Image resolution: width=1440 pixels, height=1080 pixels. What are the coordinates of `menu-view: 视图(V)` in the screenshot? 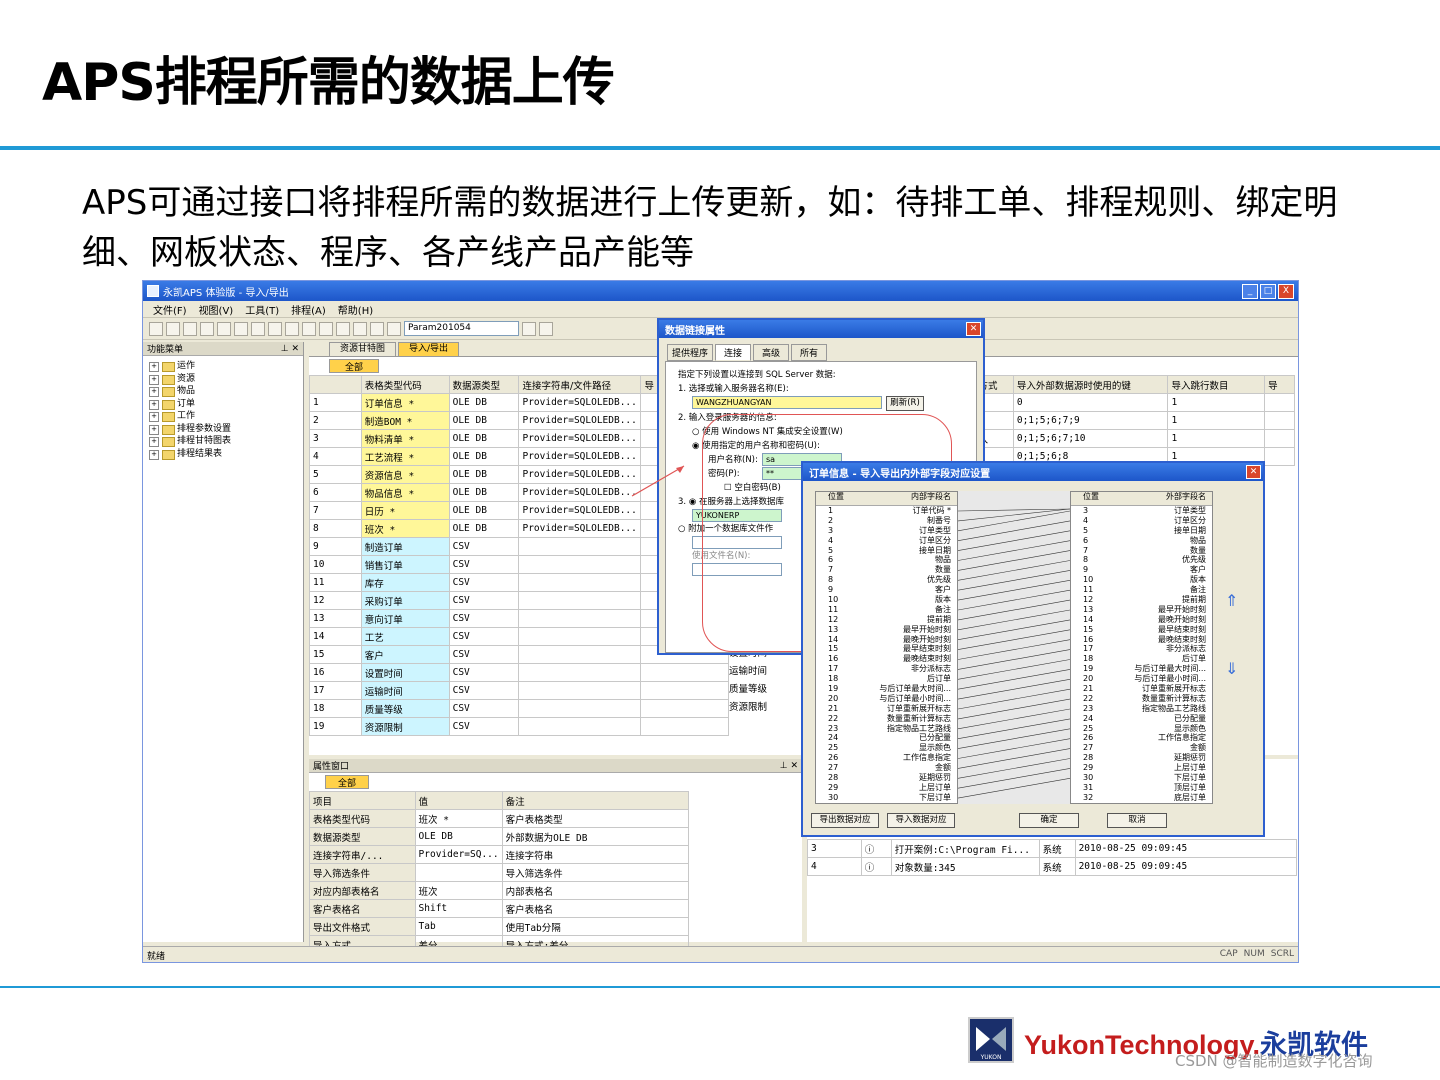 It's located at (216, 309).